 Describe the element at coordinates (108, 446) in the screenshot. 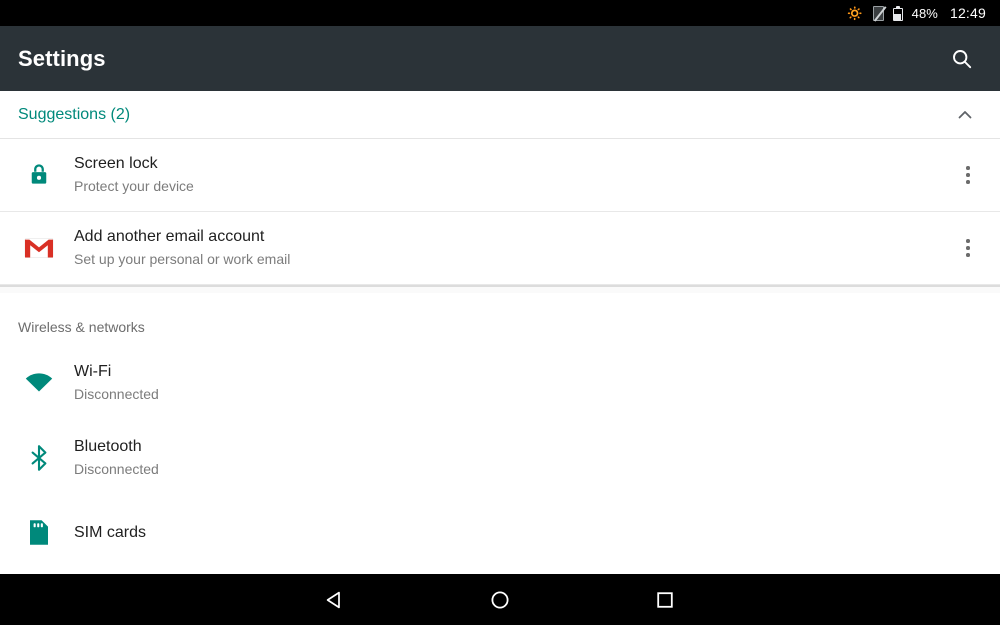

I see `setting-title: Bluetooth` at that location.